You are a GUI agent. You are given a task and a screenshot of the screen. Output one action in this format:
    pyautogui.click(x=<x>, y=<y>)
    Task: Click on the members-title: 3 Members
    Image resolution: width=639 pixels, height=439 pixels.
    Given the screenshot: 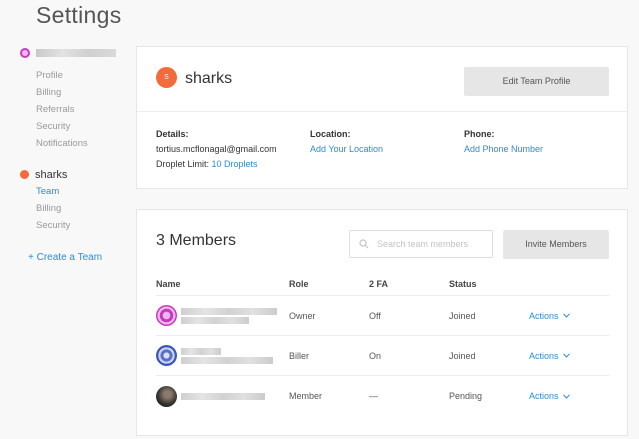 What is the action you would take?
    pyautogui.click(x=196, y=240)
    